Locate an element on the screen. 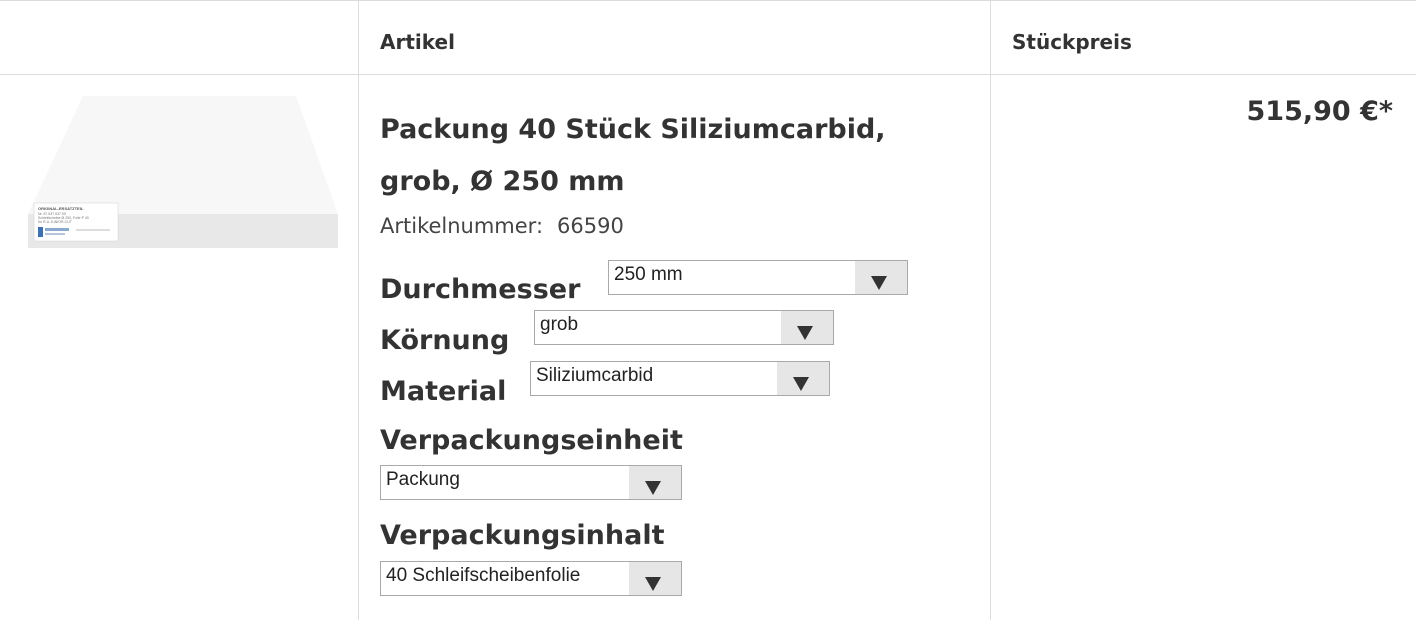  image-label-line: ORIGINAL-ERSATZTEIL is located at coordinates (61, 208).